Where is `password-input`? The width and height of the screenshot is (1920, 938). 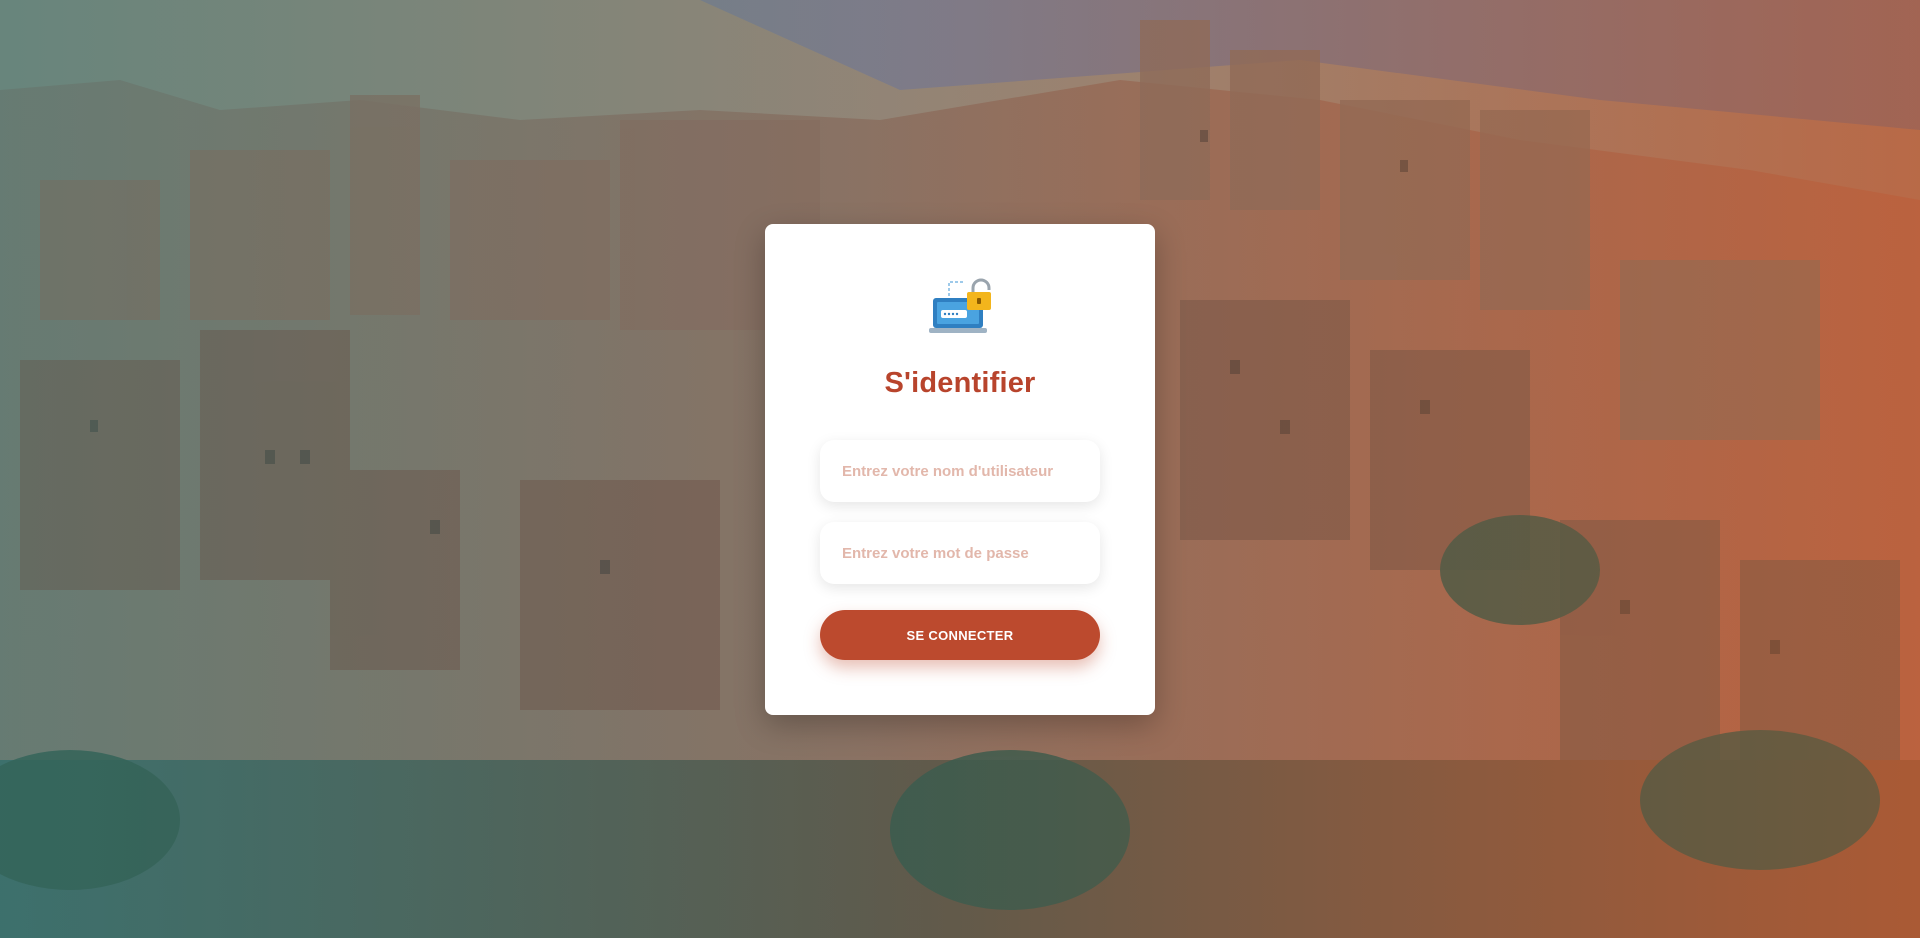 password-input is located at coordinates (960, 553).